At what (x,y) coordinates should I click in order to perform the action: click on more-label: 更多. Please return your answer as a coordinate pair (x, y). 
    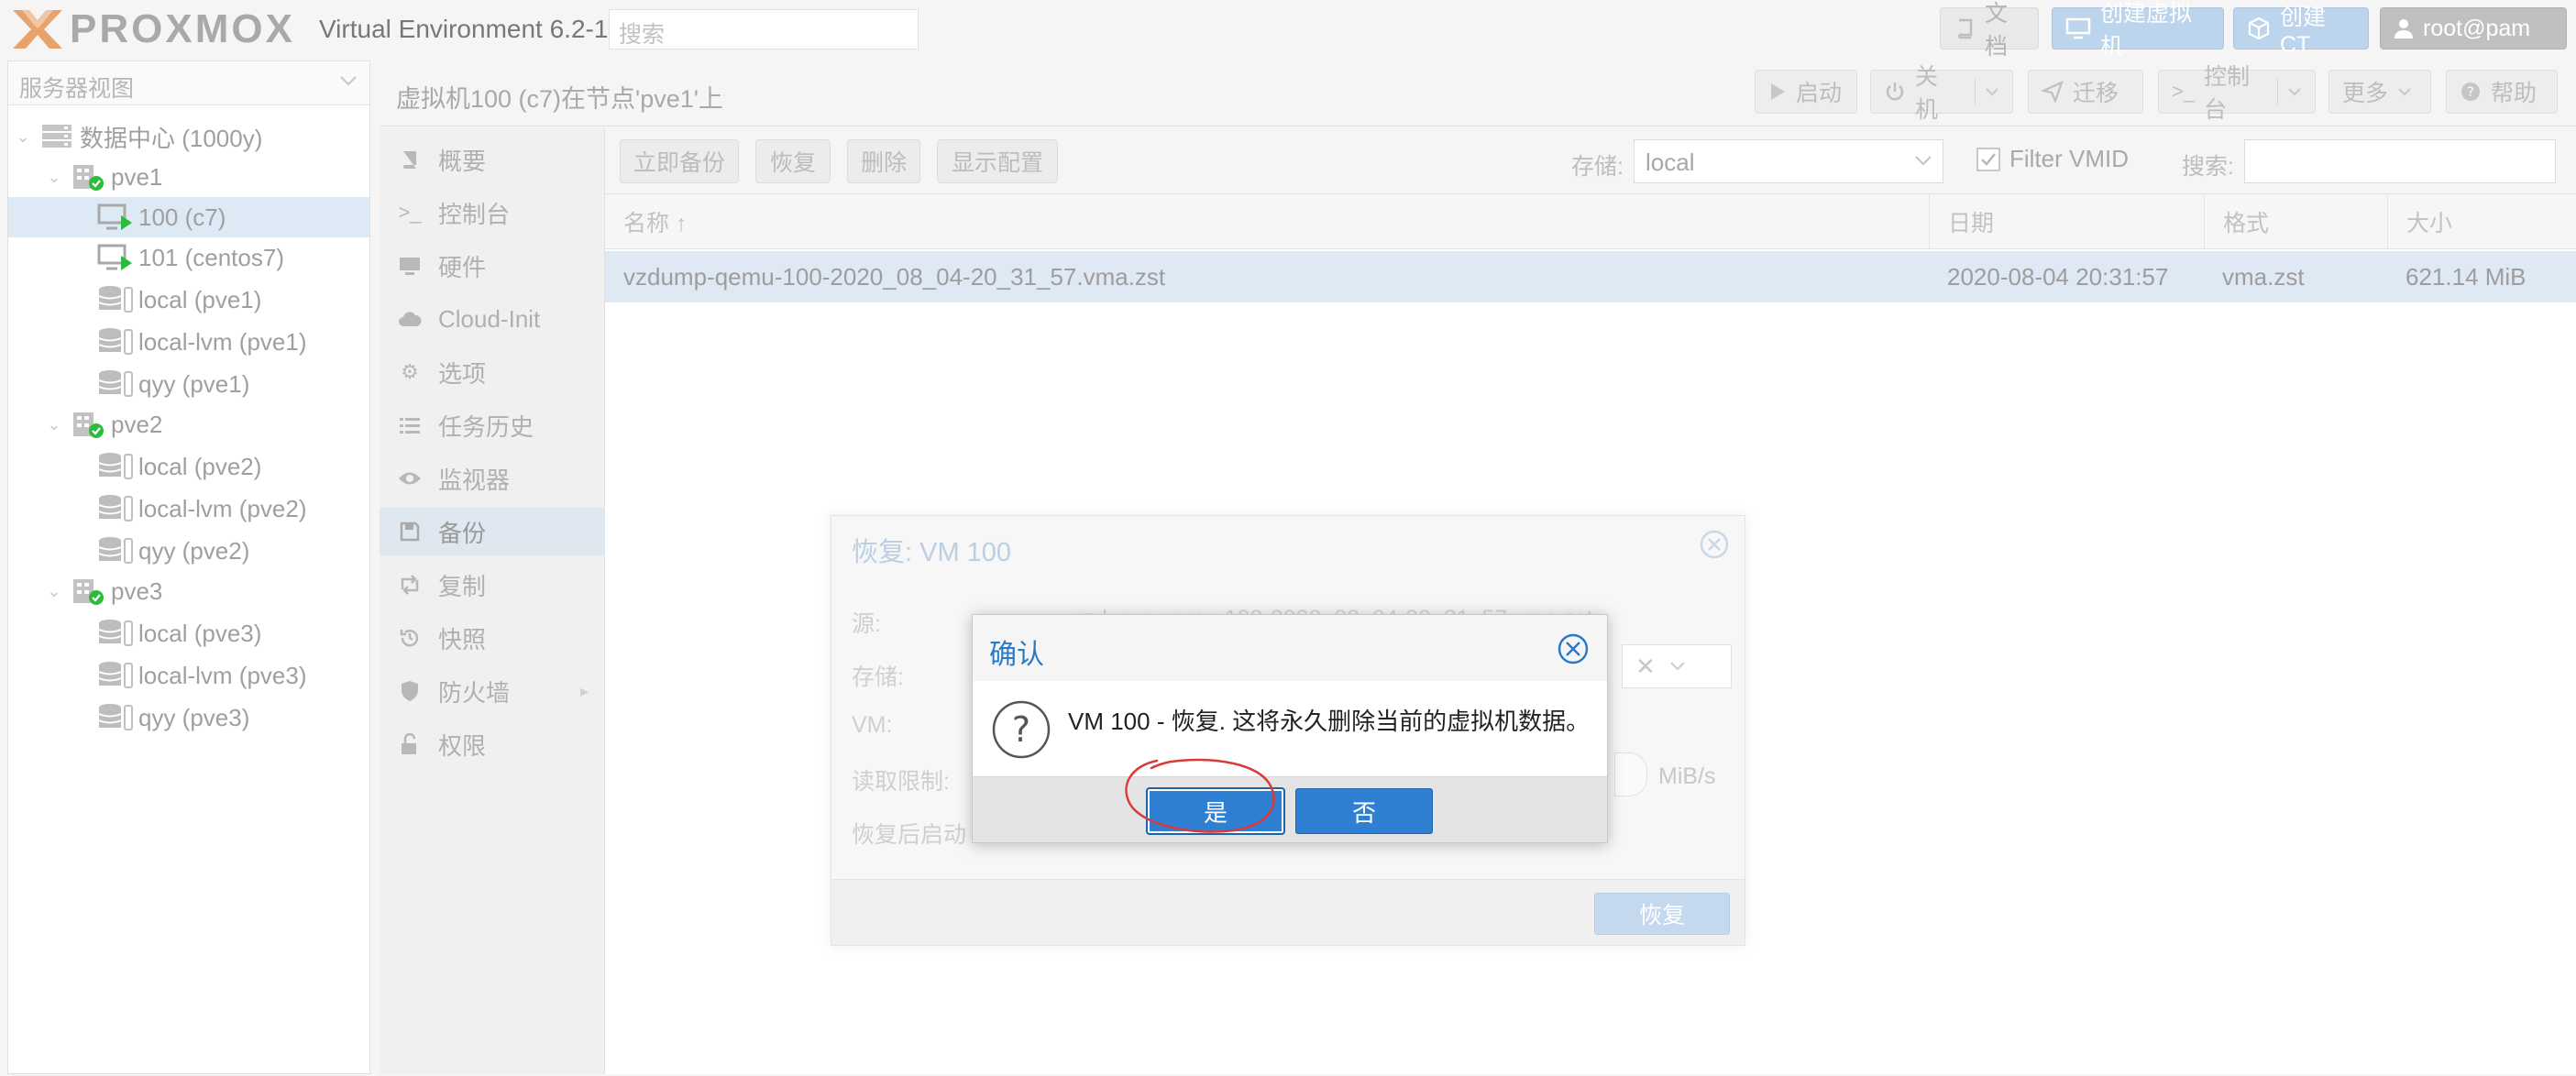
    Looking at the image, I should click on (2365, 93).